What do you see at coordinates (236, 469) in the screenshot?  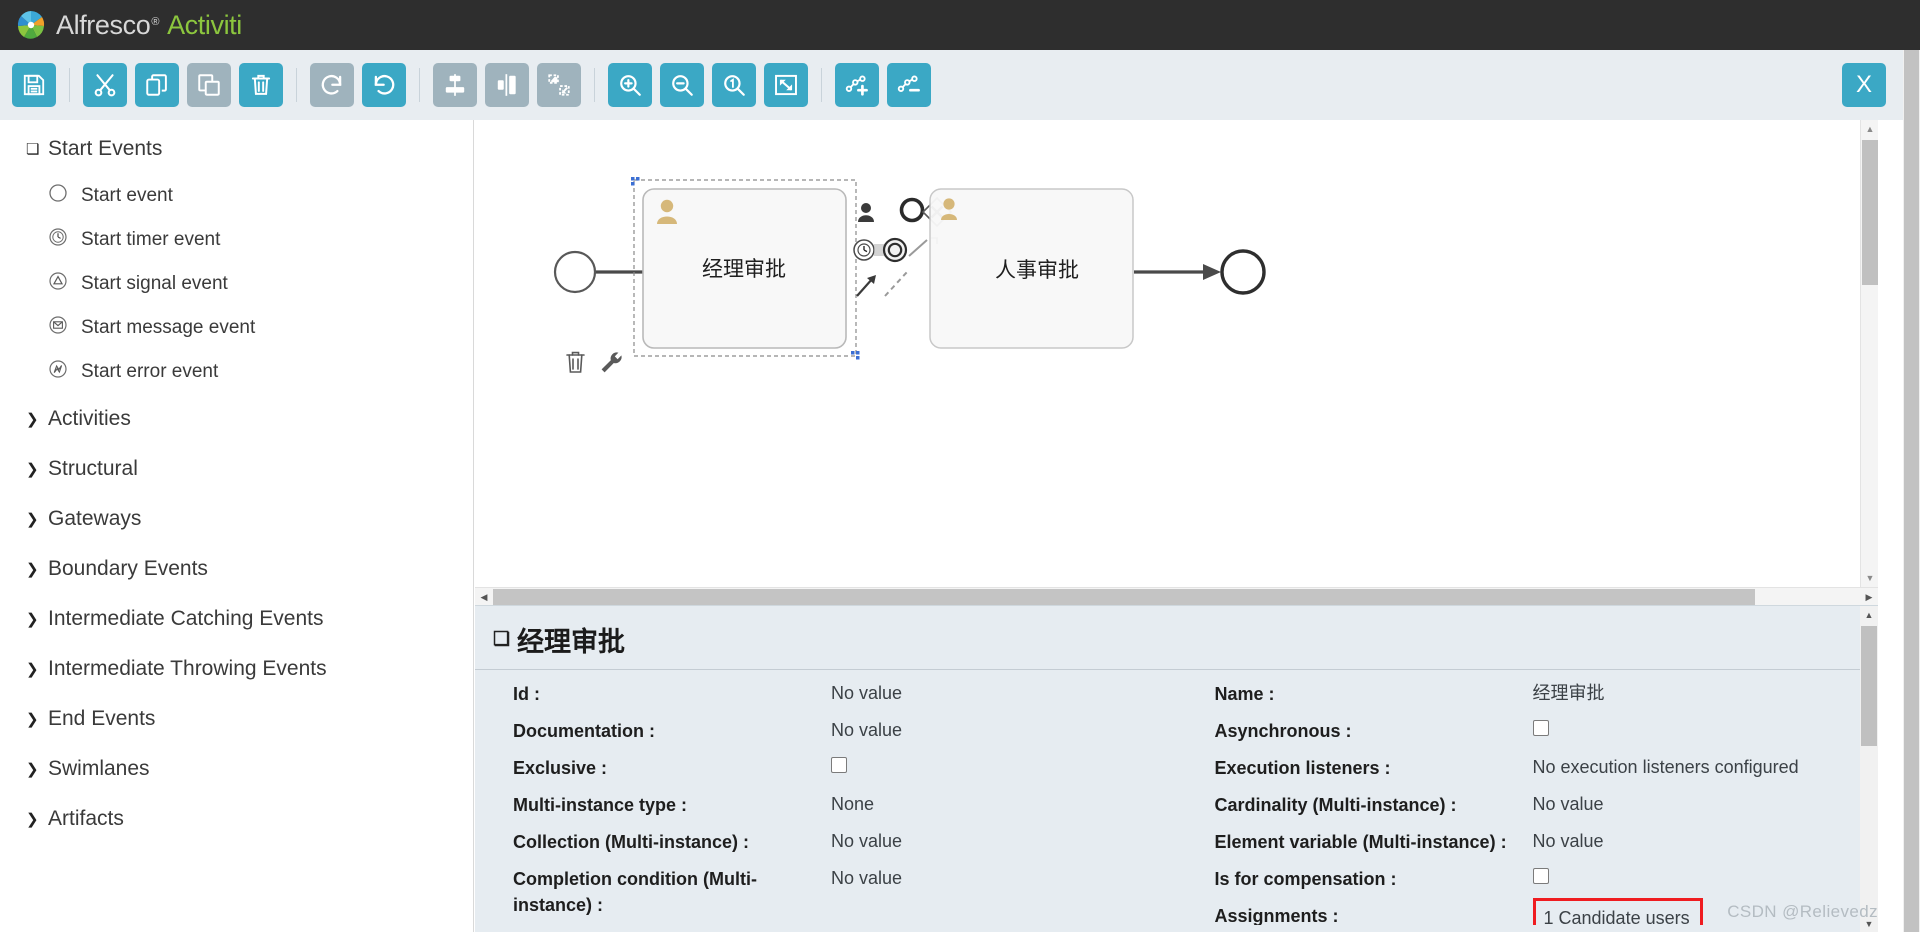 I see `palette-group-structural: ❯ Structural` at bounding box center [236, 469].